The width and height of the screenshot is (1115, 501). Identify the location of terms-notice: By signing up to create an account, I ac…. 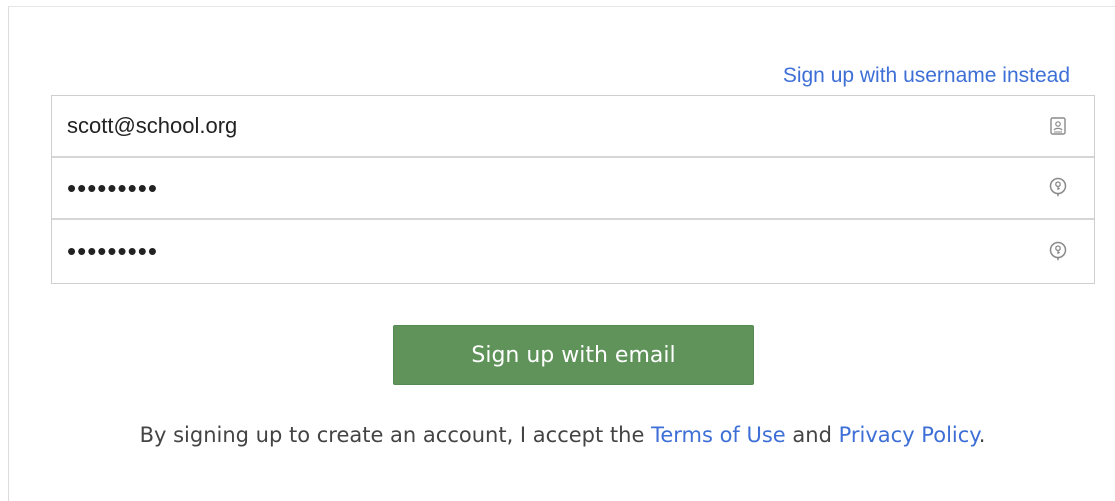
(562, 435).